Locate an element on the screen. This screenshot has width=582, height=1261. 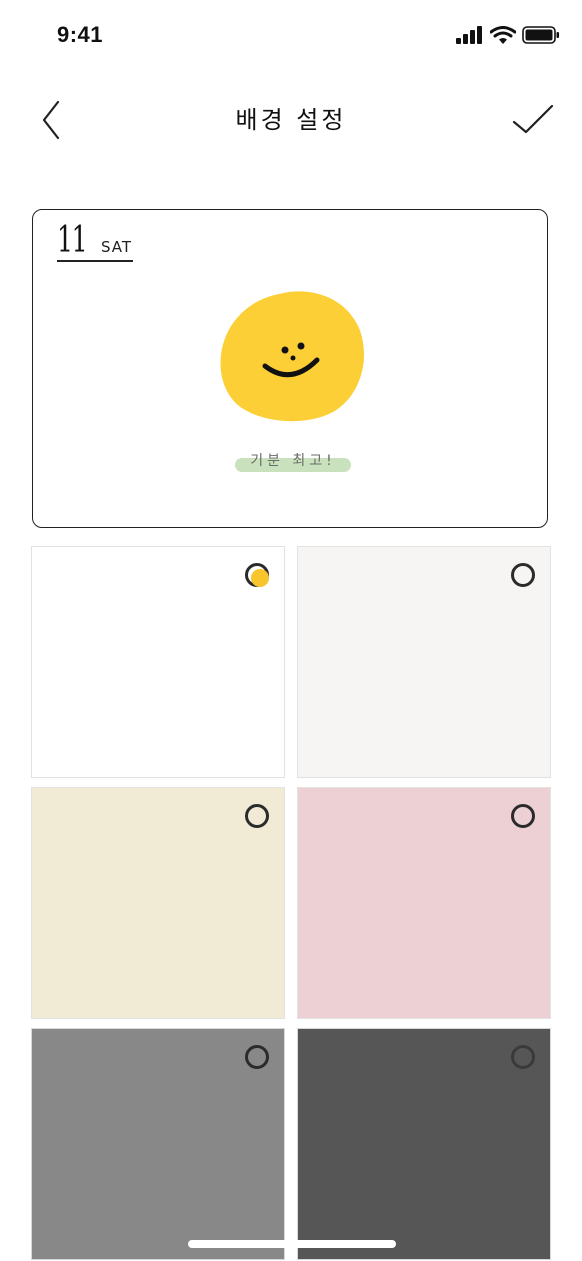
mood-label: 기분 최고! is located at coordinates (293, 462).